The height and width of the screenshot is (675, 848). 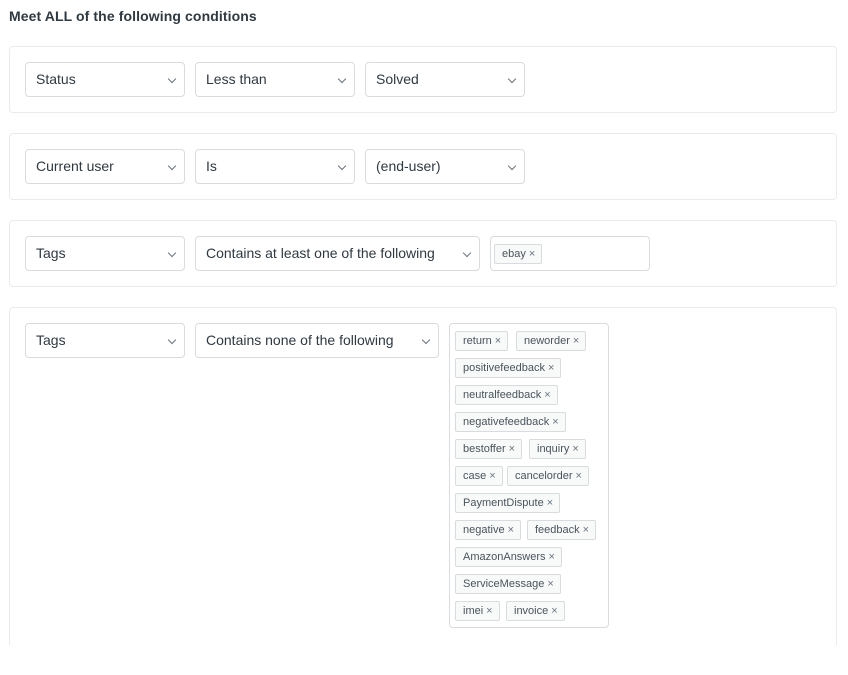 I want to click on value-select-value: (end-user), so click(x=408, y=166).